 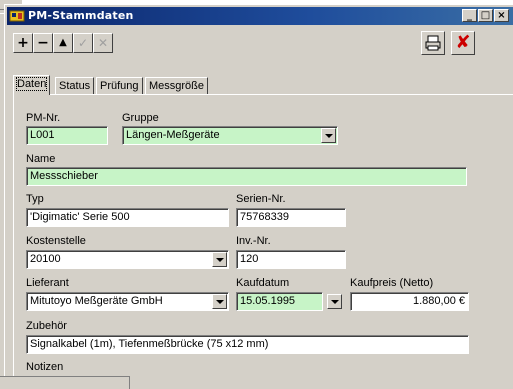 I want to click on zubehoer-label: Zubehör, so click(x=46, y=326).